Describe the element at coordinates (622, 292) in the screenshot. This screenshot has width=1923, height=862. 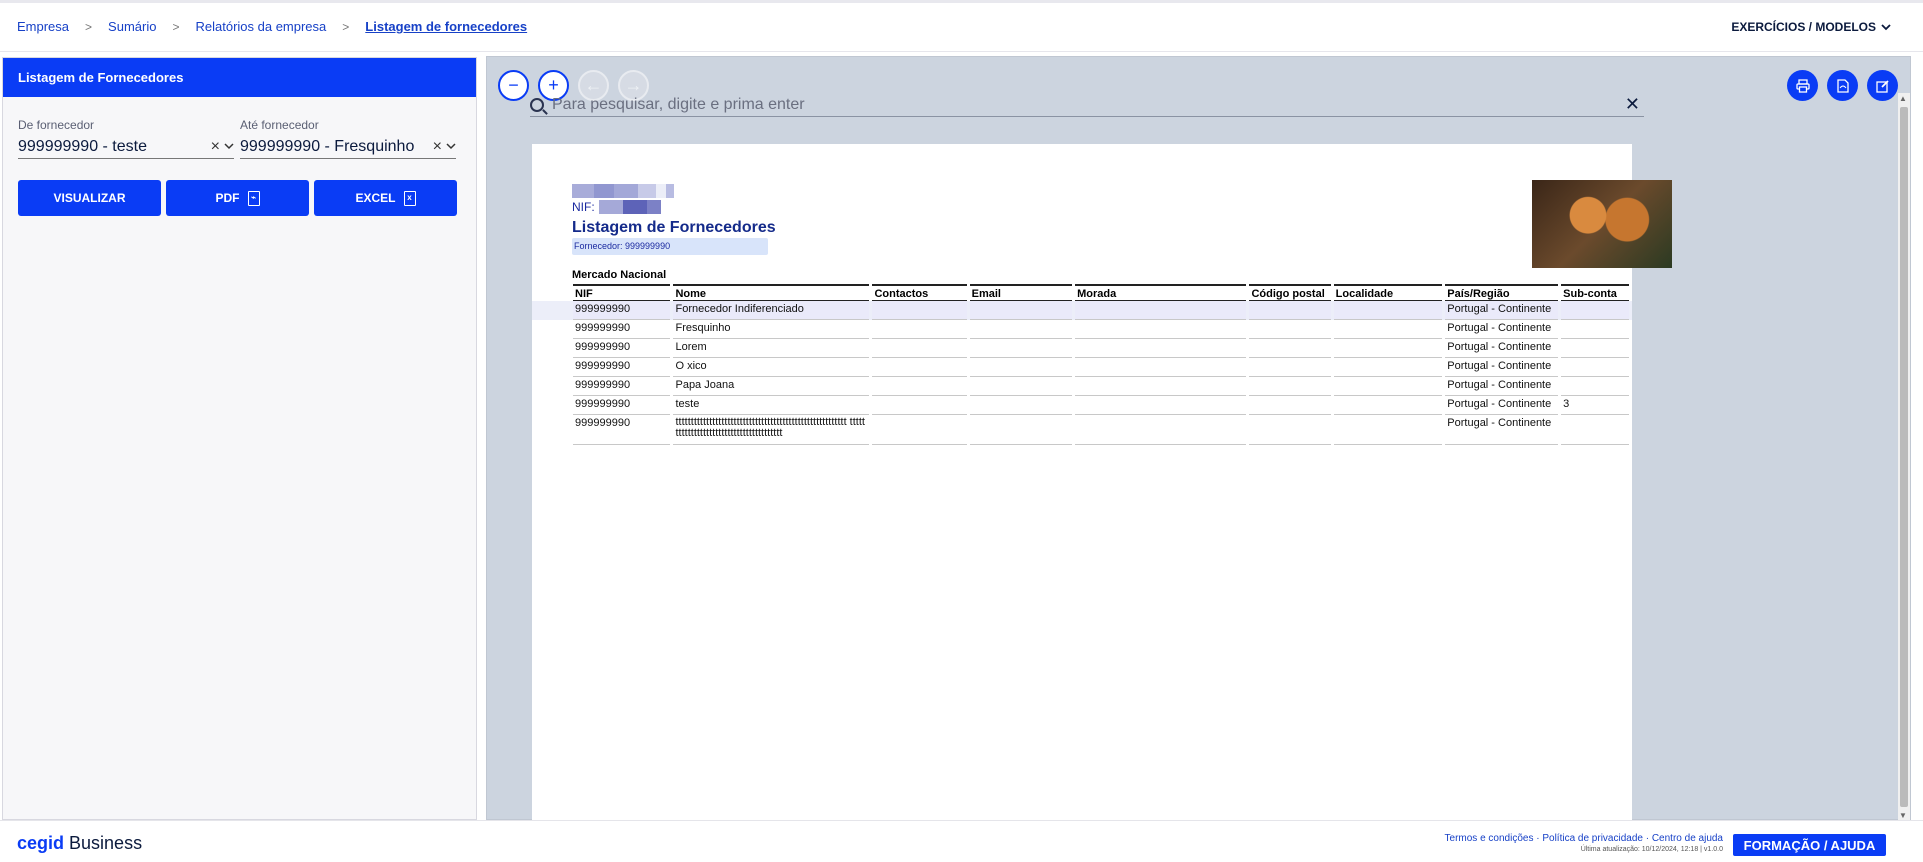
I see `col-nif: NIF` at that location.